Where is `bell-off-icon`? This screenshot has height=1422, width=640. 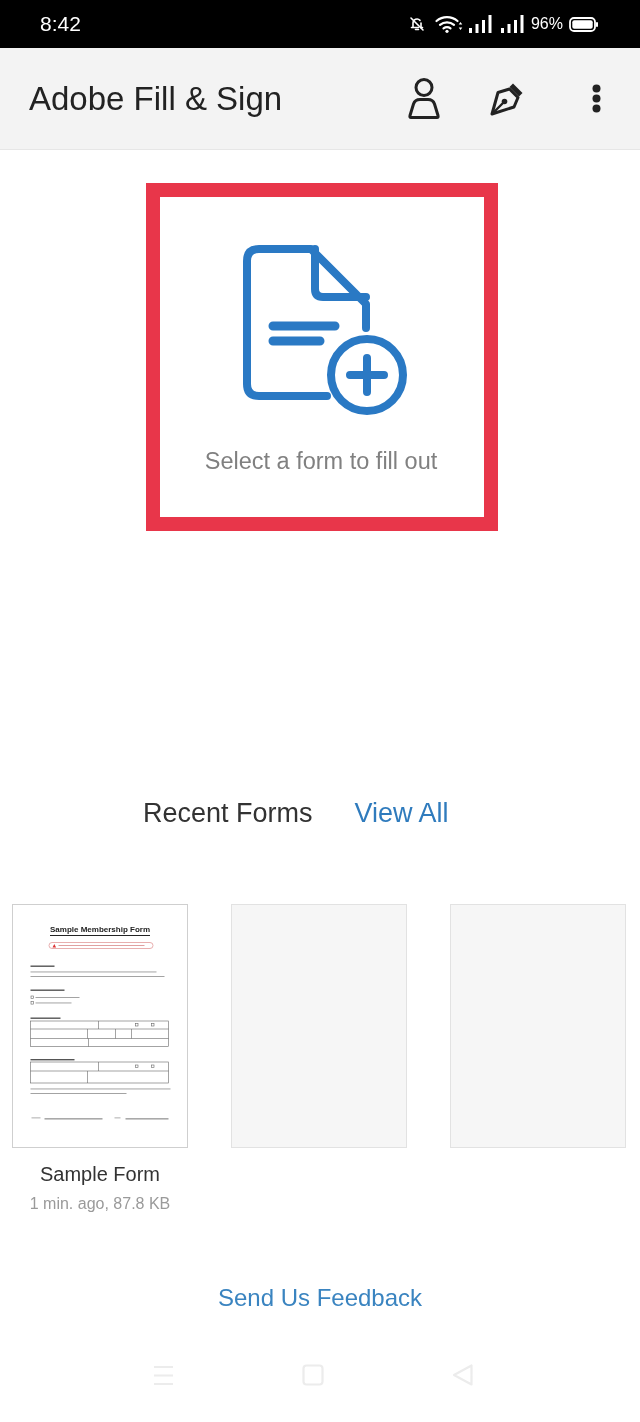 bell-off-icon is located at coordinates (416, 24).